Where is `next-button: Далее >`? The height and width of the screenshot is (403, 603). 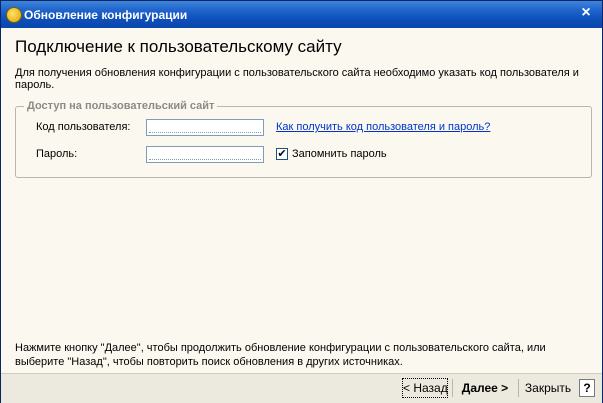 next-button: Далее > is located at coordinates (485, 388).